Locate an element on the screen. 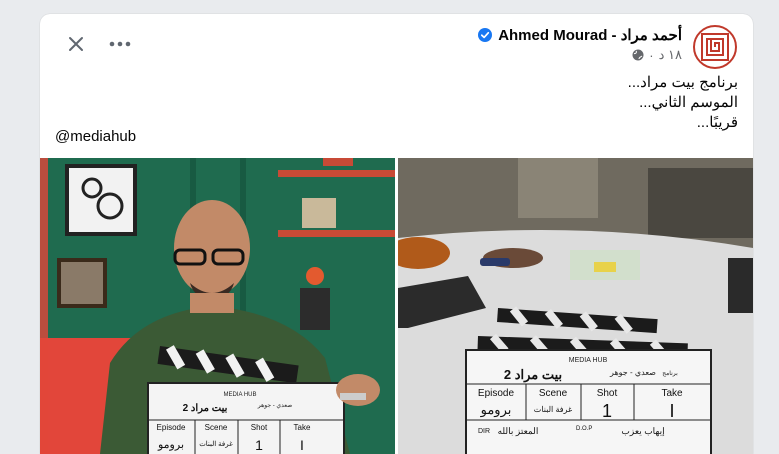 This screenshot has width=779, height=454. clapper-right-title: بيت مراد 2 is located at coordinates (533, 375).